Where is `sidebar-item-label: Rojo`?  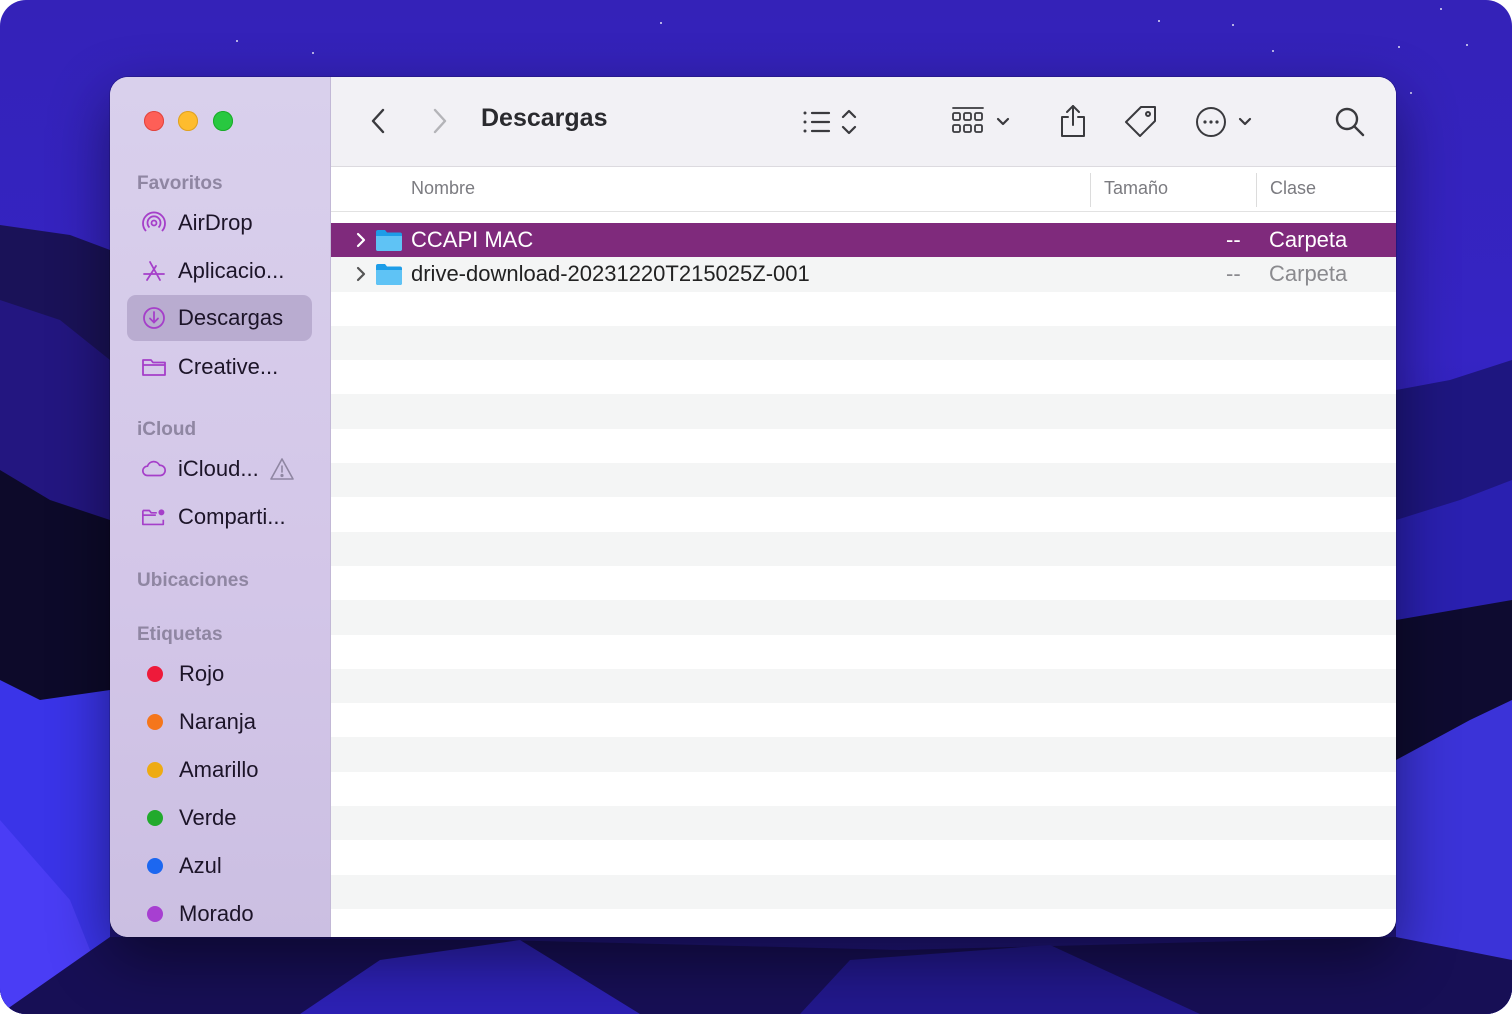
sidebar-item-label: Rojo is located at coordinates (202, 673).